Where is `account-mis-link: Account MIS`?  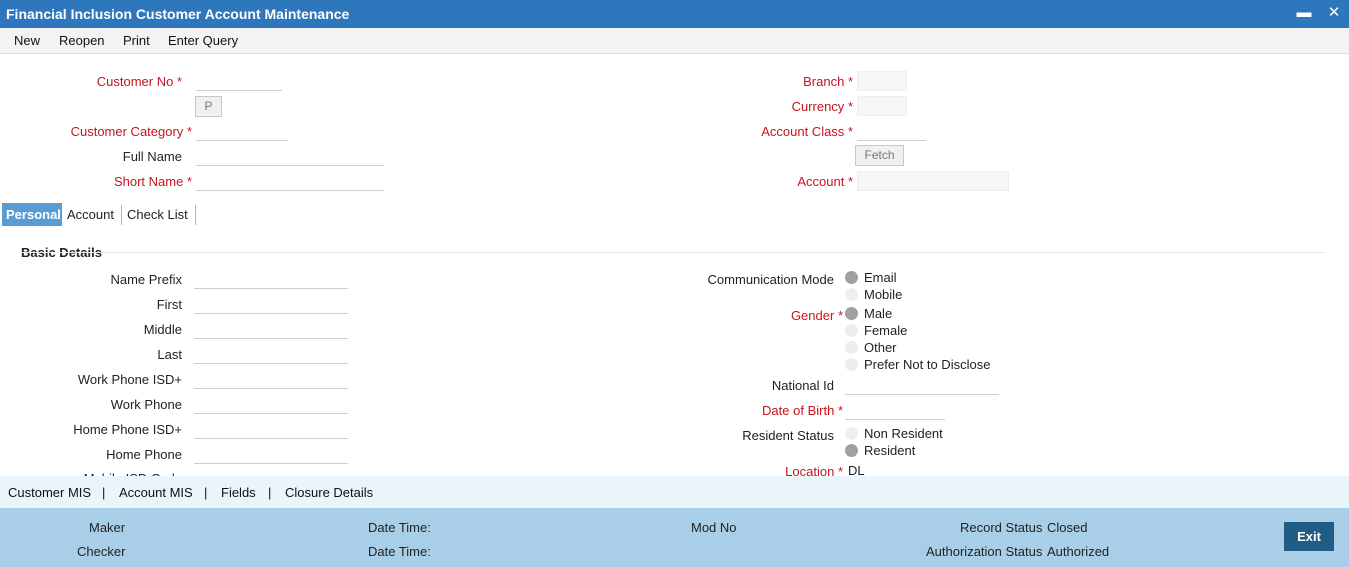
account-mis-link: Account MIS is located at coordinates (156, 492).